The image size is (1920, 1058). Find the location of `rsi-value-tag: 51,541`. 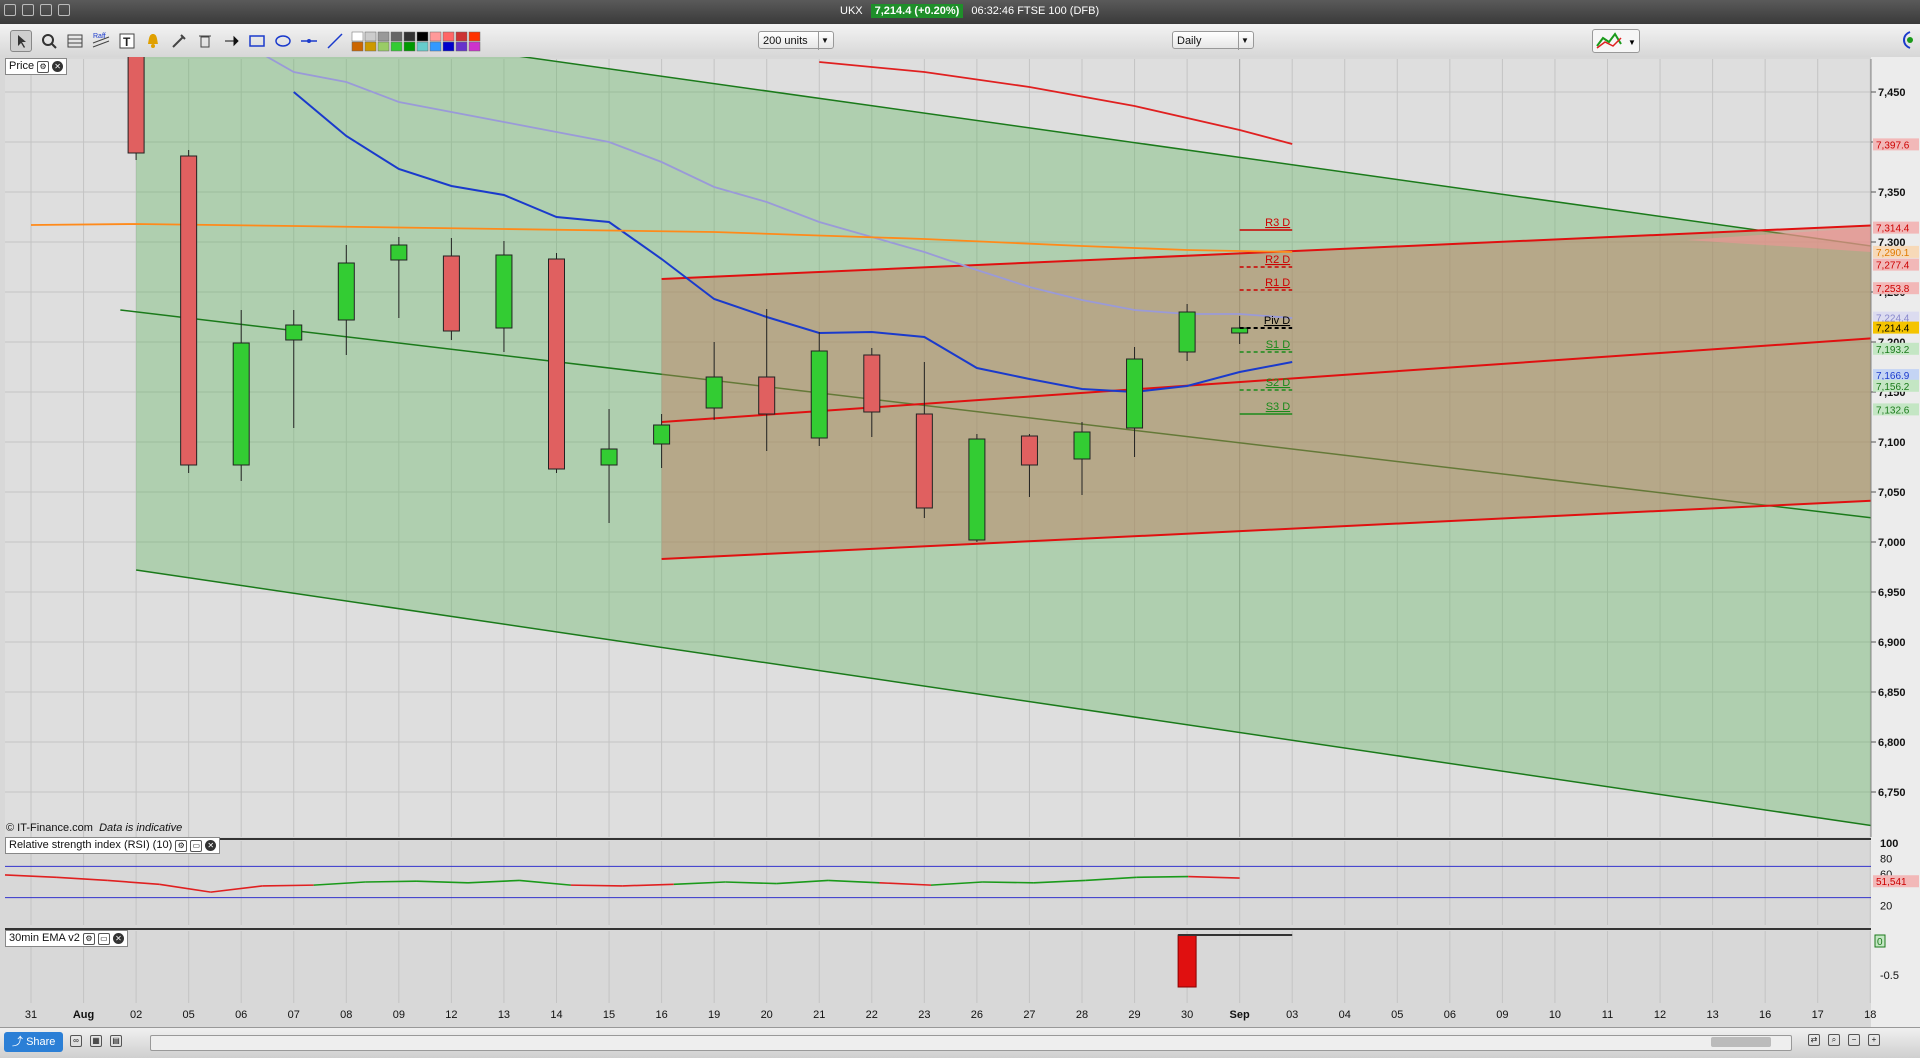

rsi-value-tag: 51,541 is located at coordinates (1891, 882).